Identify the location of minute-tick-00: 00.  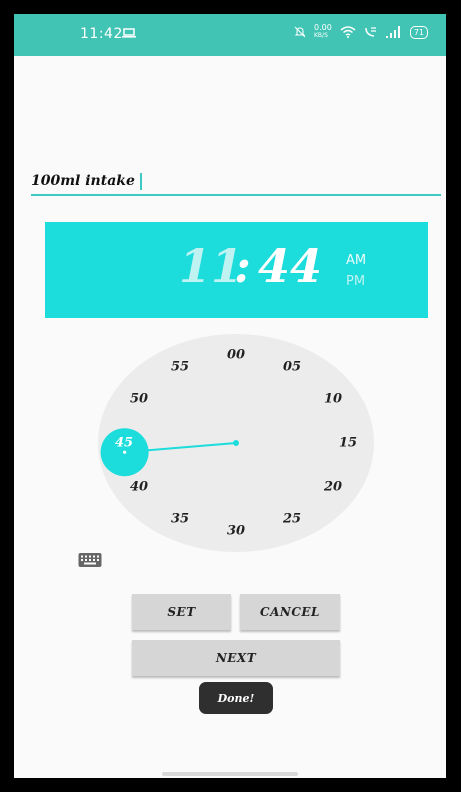
(236, 355).